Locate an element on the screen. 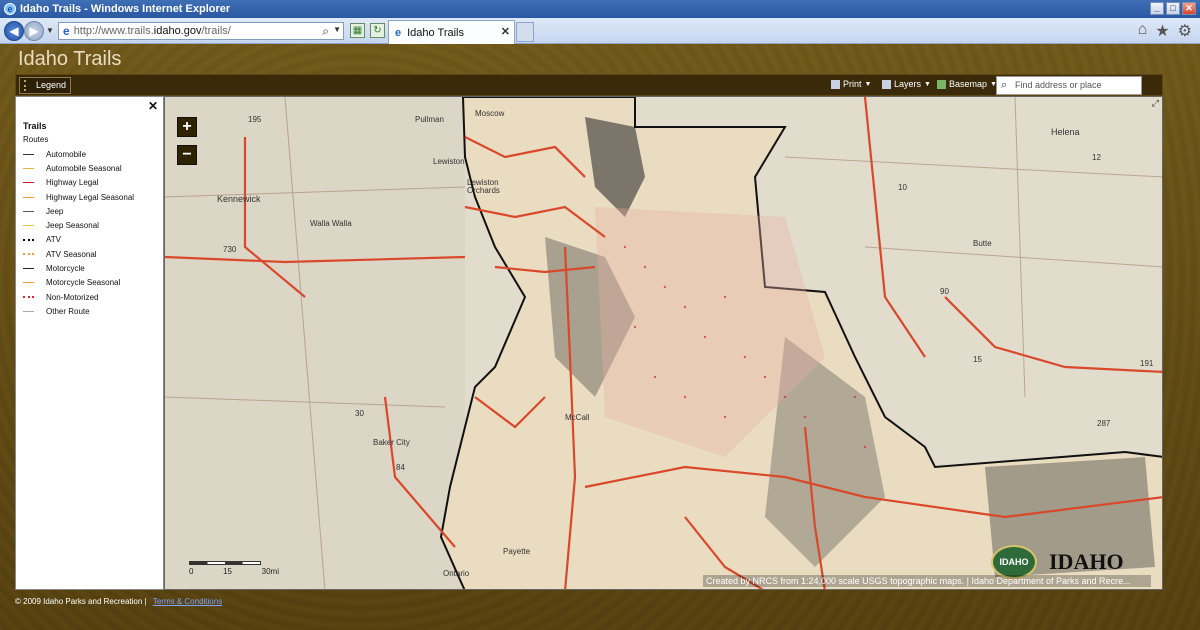 The width and height of the screenshot is (1200, 630). legend-item: Jeep Seasonal is located at coordinates (78, 225).